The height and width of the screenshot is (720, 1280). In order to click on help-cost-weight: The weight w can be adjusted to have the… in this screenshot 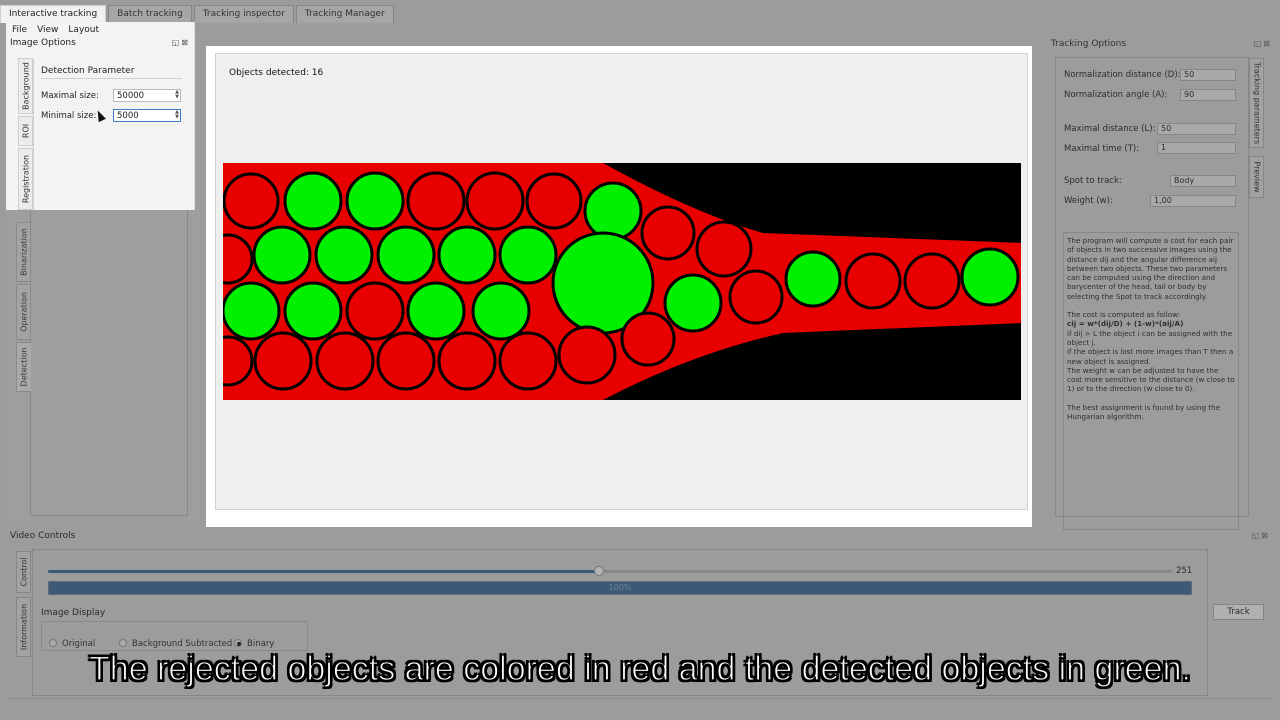, I will do `click(1151, 379)`.